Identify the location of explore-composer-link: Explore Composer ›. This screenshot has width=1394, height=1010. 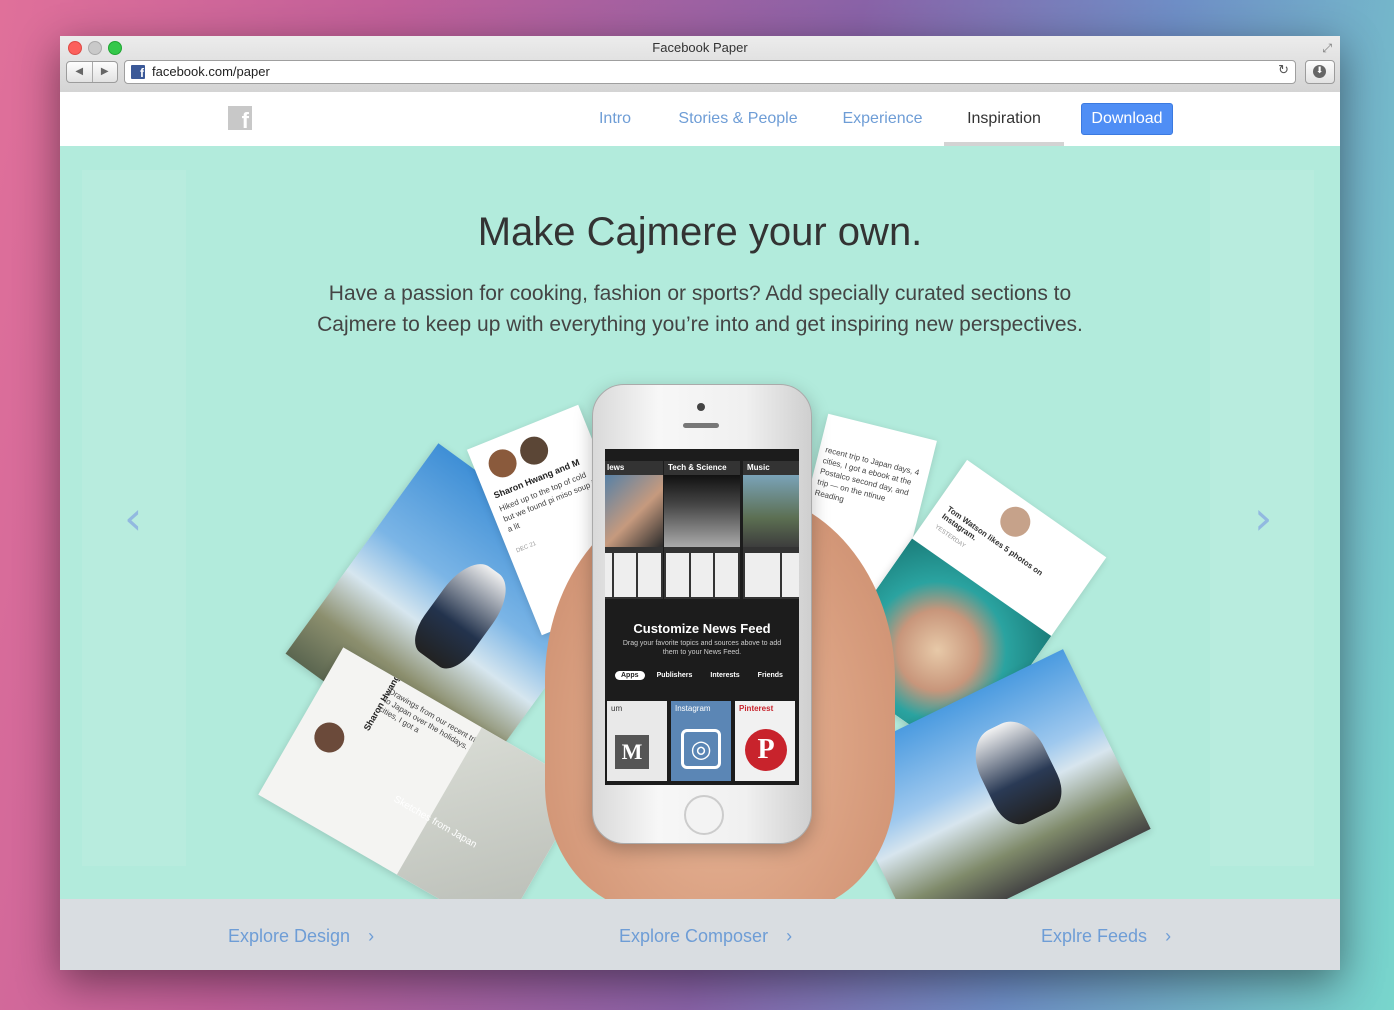
(705, 934).